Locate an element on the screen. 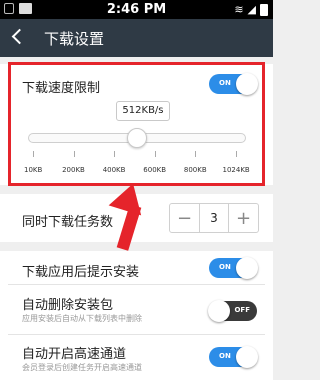 The image size is (320, 380). battery-icon is located at coordinates (264, 9).